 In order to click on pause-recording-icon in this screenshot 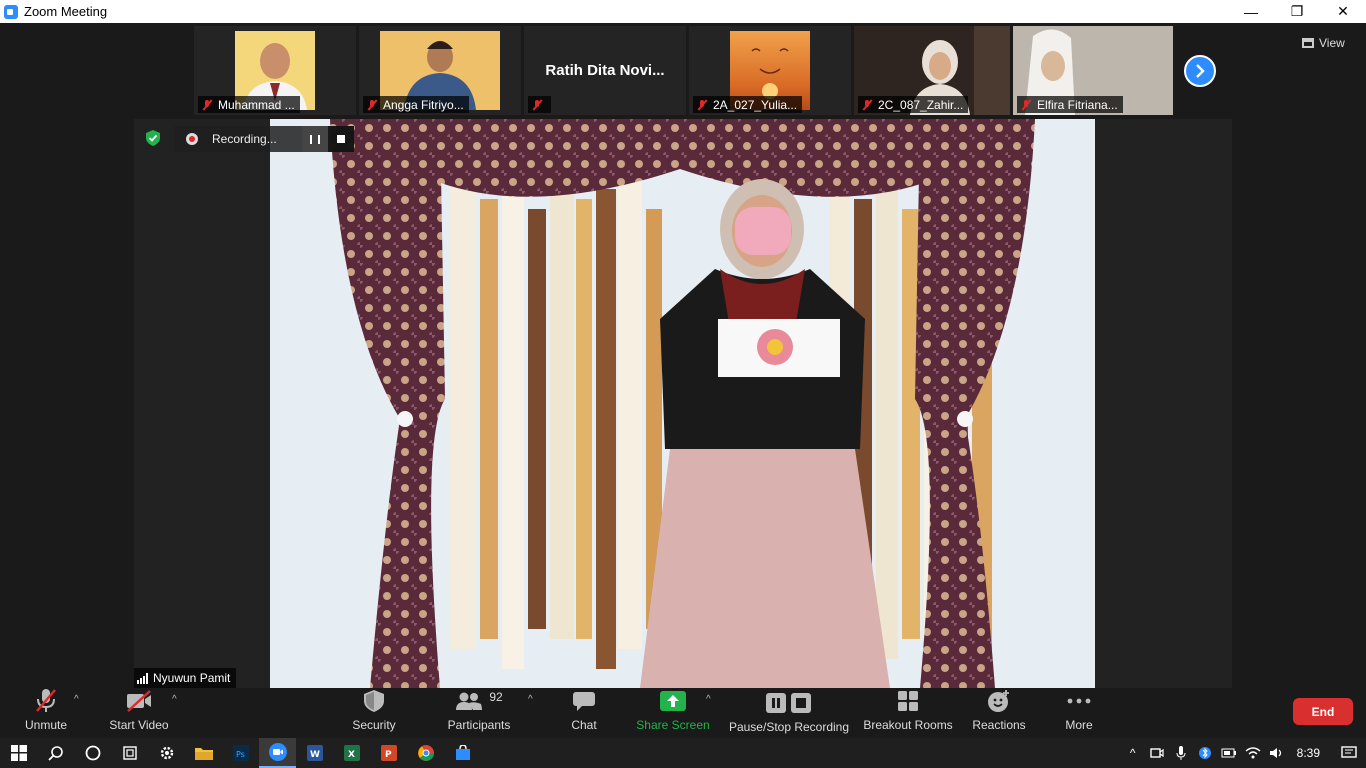, I will do `click(315, 139)`.